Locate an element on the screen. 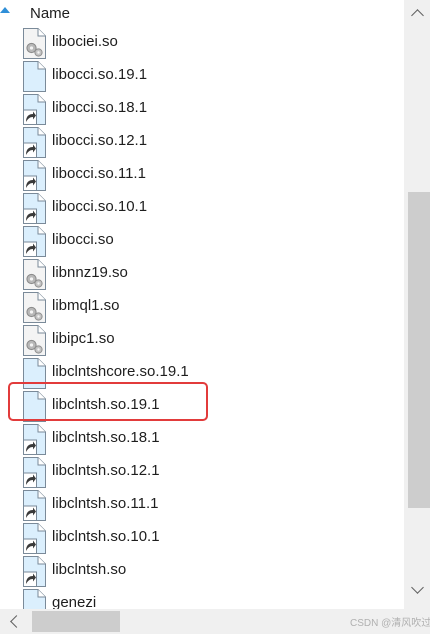 The width and height of the screenshot is (430, 634). scroll-up-icon is located at coordinates (417, 15).